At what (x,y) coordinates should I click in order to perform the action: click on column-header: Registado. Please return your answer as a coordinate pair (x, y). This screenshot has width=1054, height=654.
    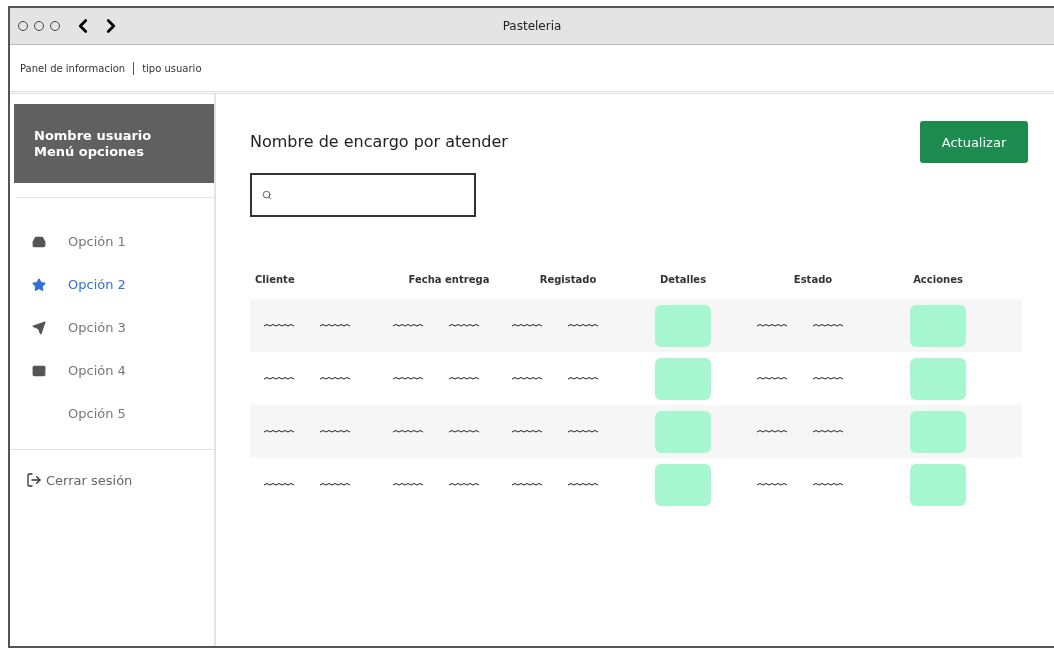
    Looking at the image, I should click on (568, 279).